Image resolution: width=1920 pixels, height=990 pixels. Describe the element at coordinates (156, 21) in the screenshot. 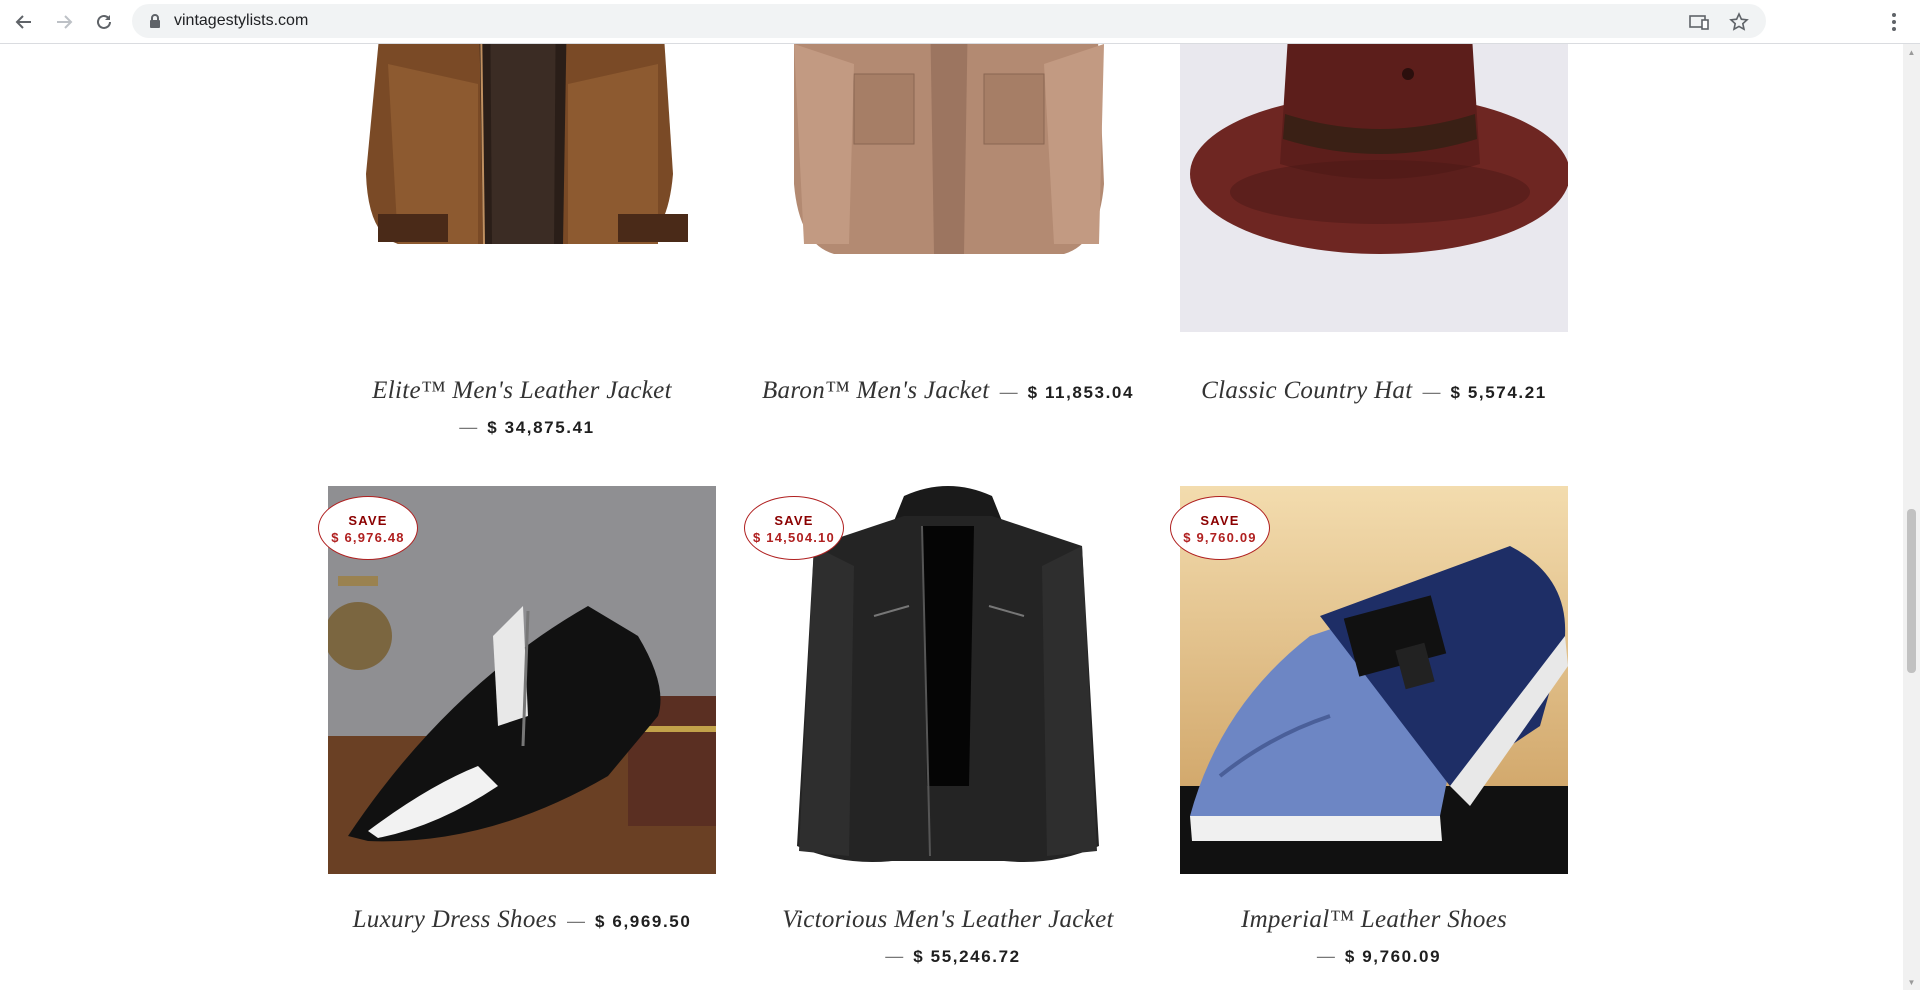

I see `lock-icon` at that location.